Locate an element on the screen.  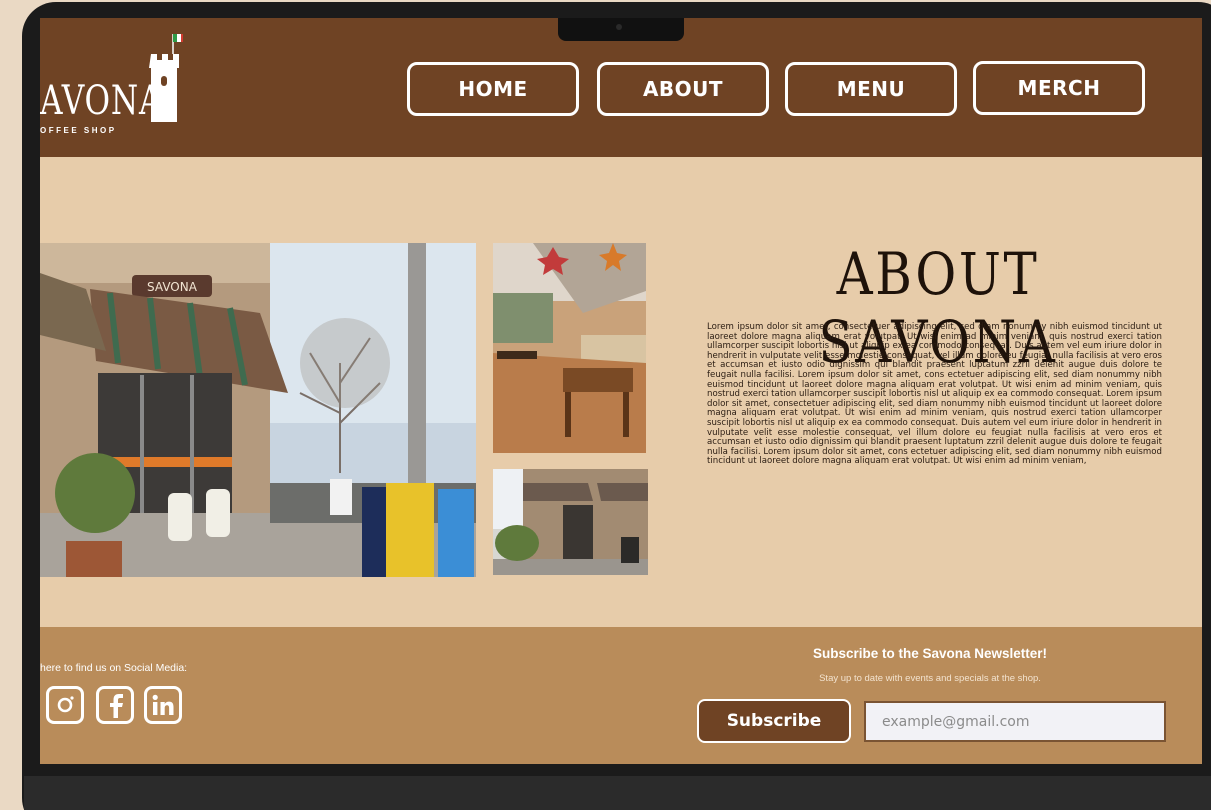
castle-tower-icon is located at coordinates (166, 78).